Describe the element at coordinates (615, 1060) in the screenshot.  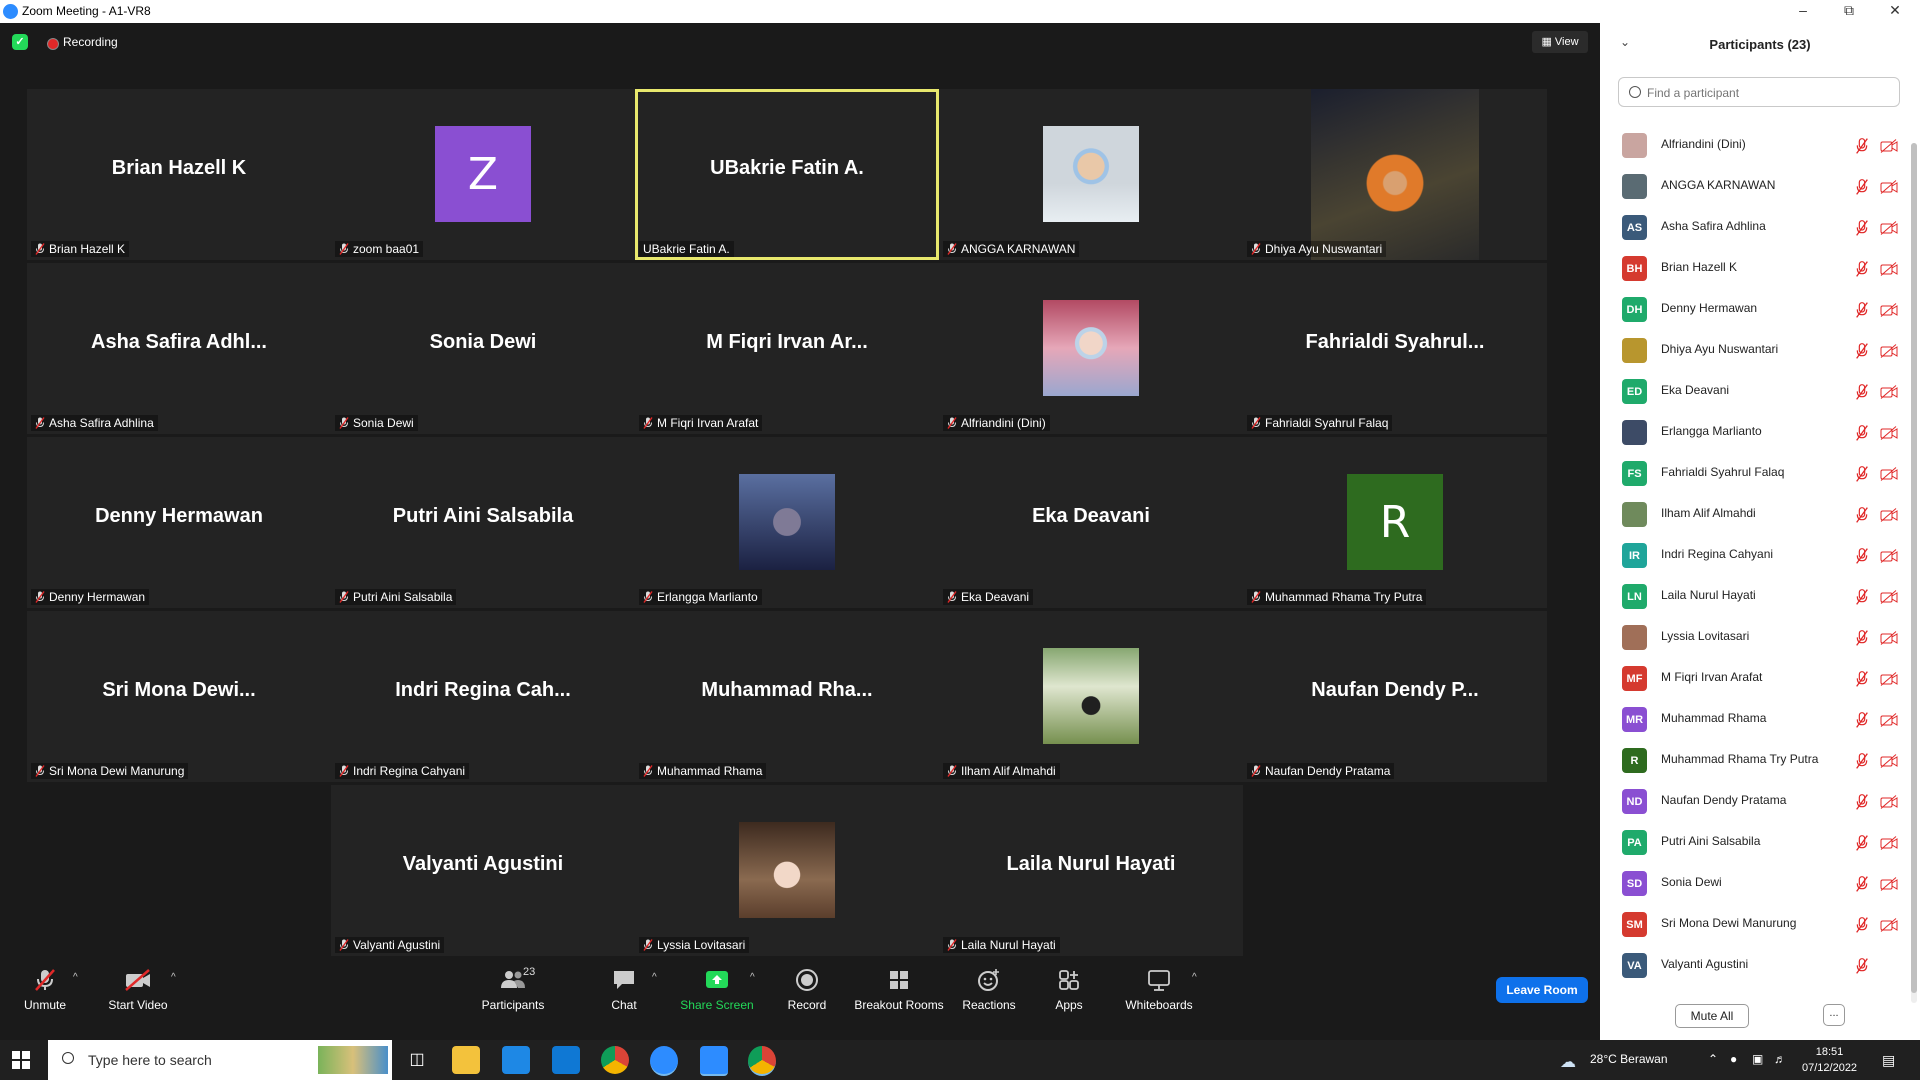
I see `chrome-icon` at that location.